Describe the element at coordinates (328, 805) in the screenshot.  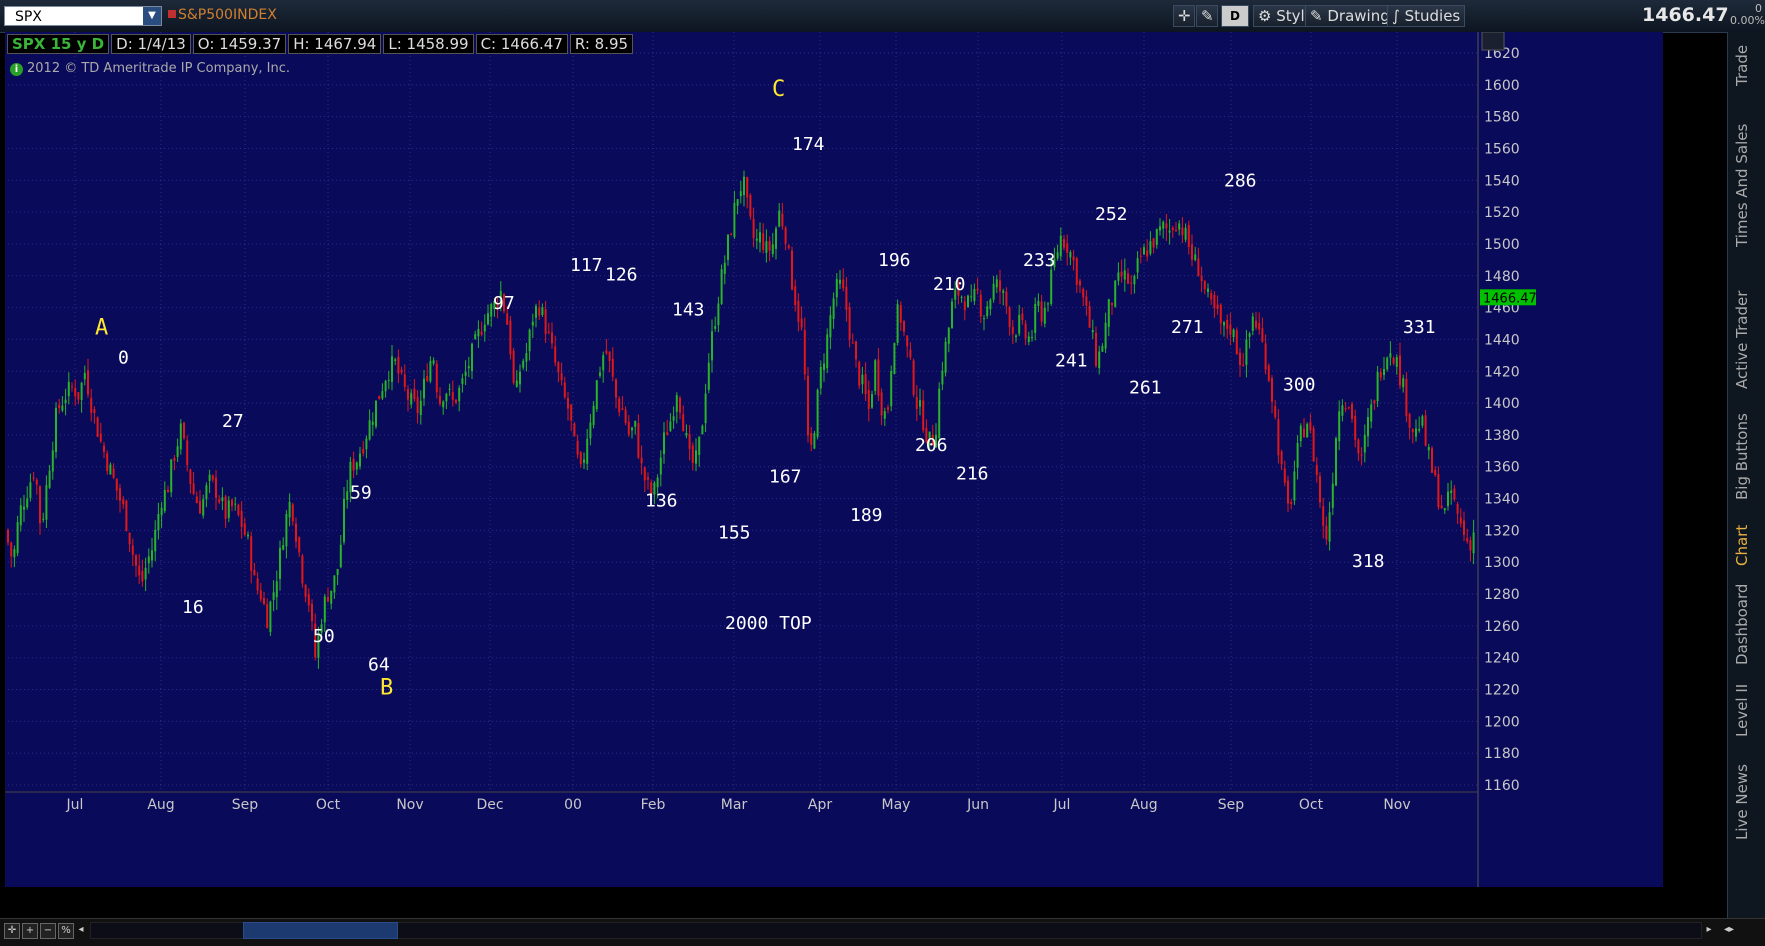
I see `x-tick-label: Oct` at that location.